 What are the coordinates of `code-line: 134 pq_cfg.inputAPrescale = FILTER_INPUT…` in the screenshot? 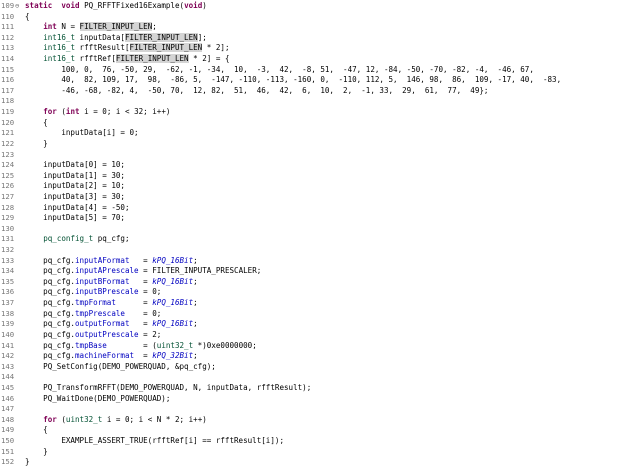 It's located at (312, 271).